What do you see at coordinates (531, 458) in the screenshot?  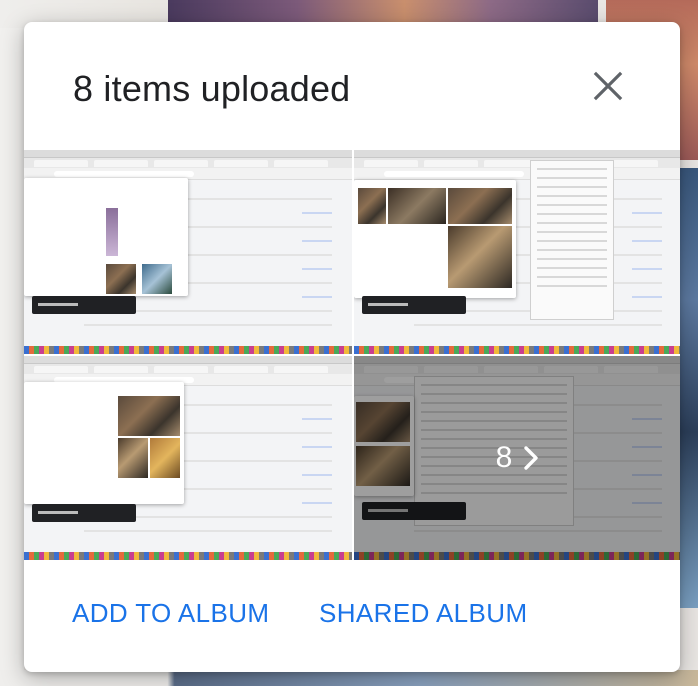 I see `chevron-right-icon` at bounding box center [531, 458].